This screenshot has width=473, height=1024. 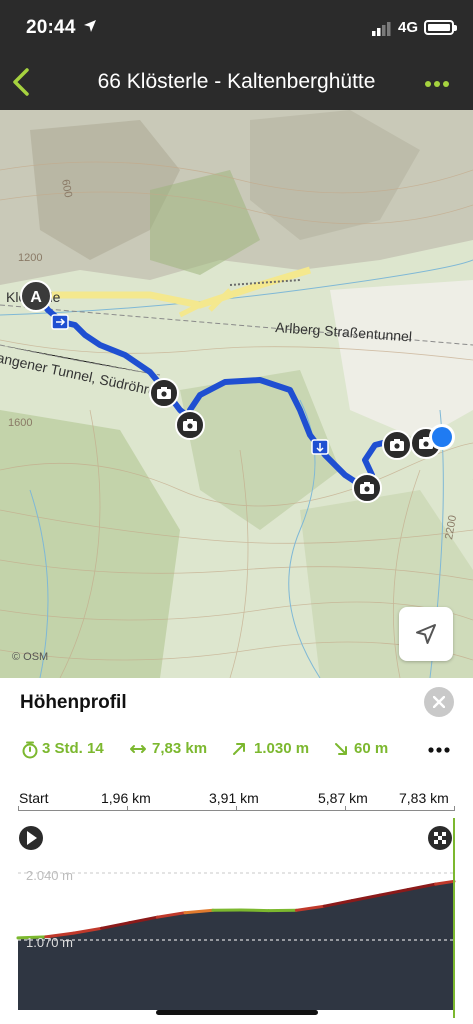 I want to click on start-marker: A, so click(x=36, y=296).